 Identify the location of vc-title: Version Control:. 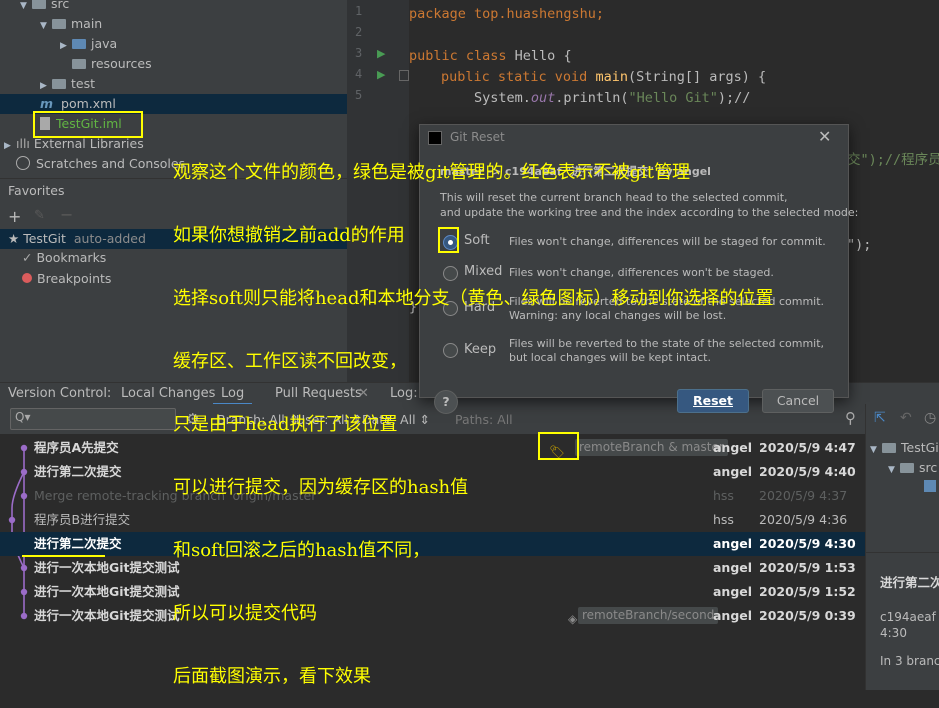
(60, 393).